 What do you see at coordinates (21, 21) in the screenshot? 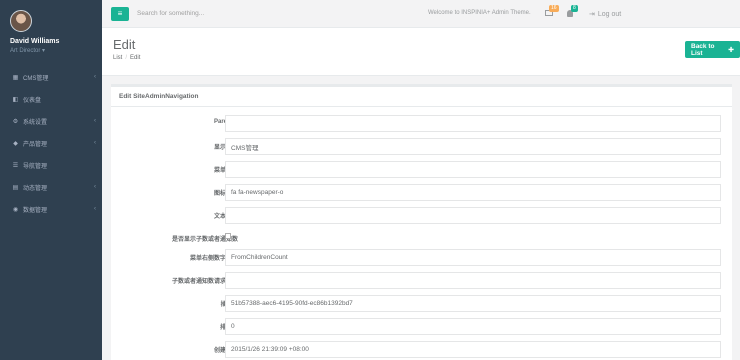
I see `avatar` at bounding box center [21, 21].